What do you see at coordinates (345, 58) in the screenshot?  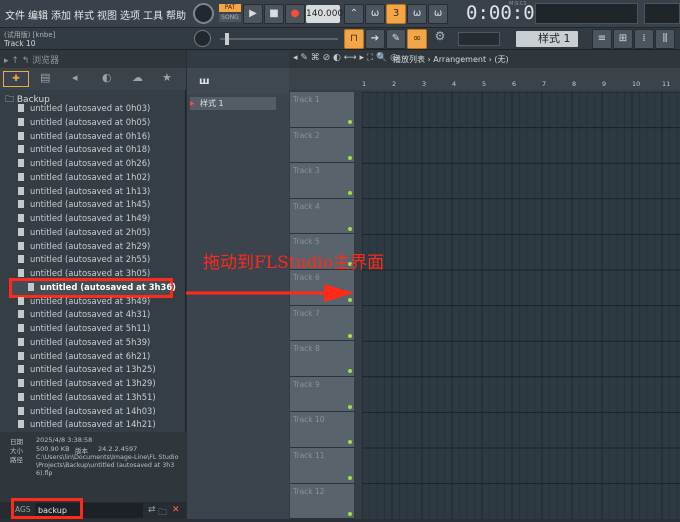 I see `playlist-tools-icons: ◂ ✎ ⌘ ⊘ ◐ ⟷ ▸ ⛶ 🔍 ◎` at bounding box center [345, 58].